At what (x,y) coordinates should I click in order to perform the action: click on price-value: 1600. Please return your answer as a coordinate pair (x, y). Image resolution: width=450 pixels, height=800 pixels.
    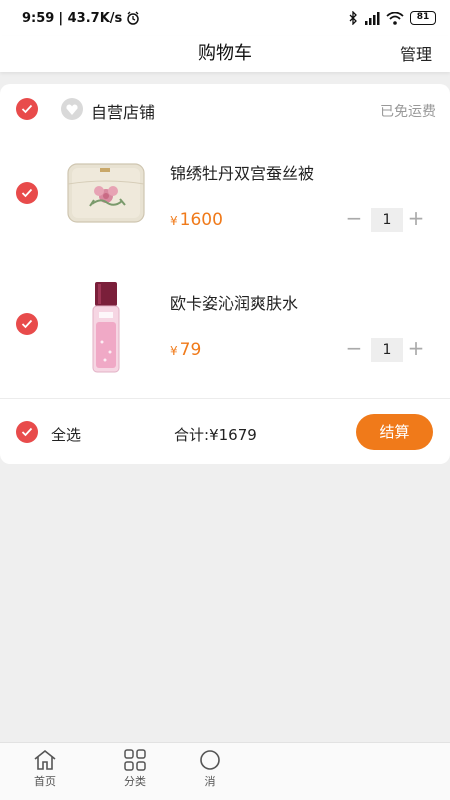
    Looking at the image, I should click on (201, 220).